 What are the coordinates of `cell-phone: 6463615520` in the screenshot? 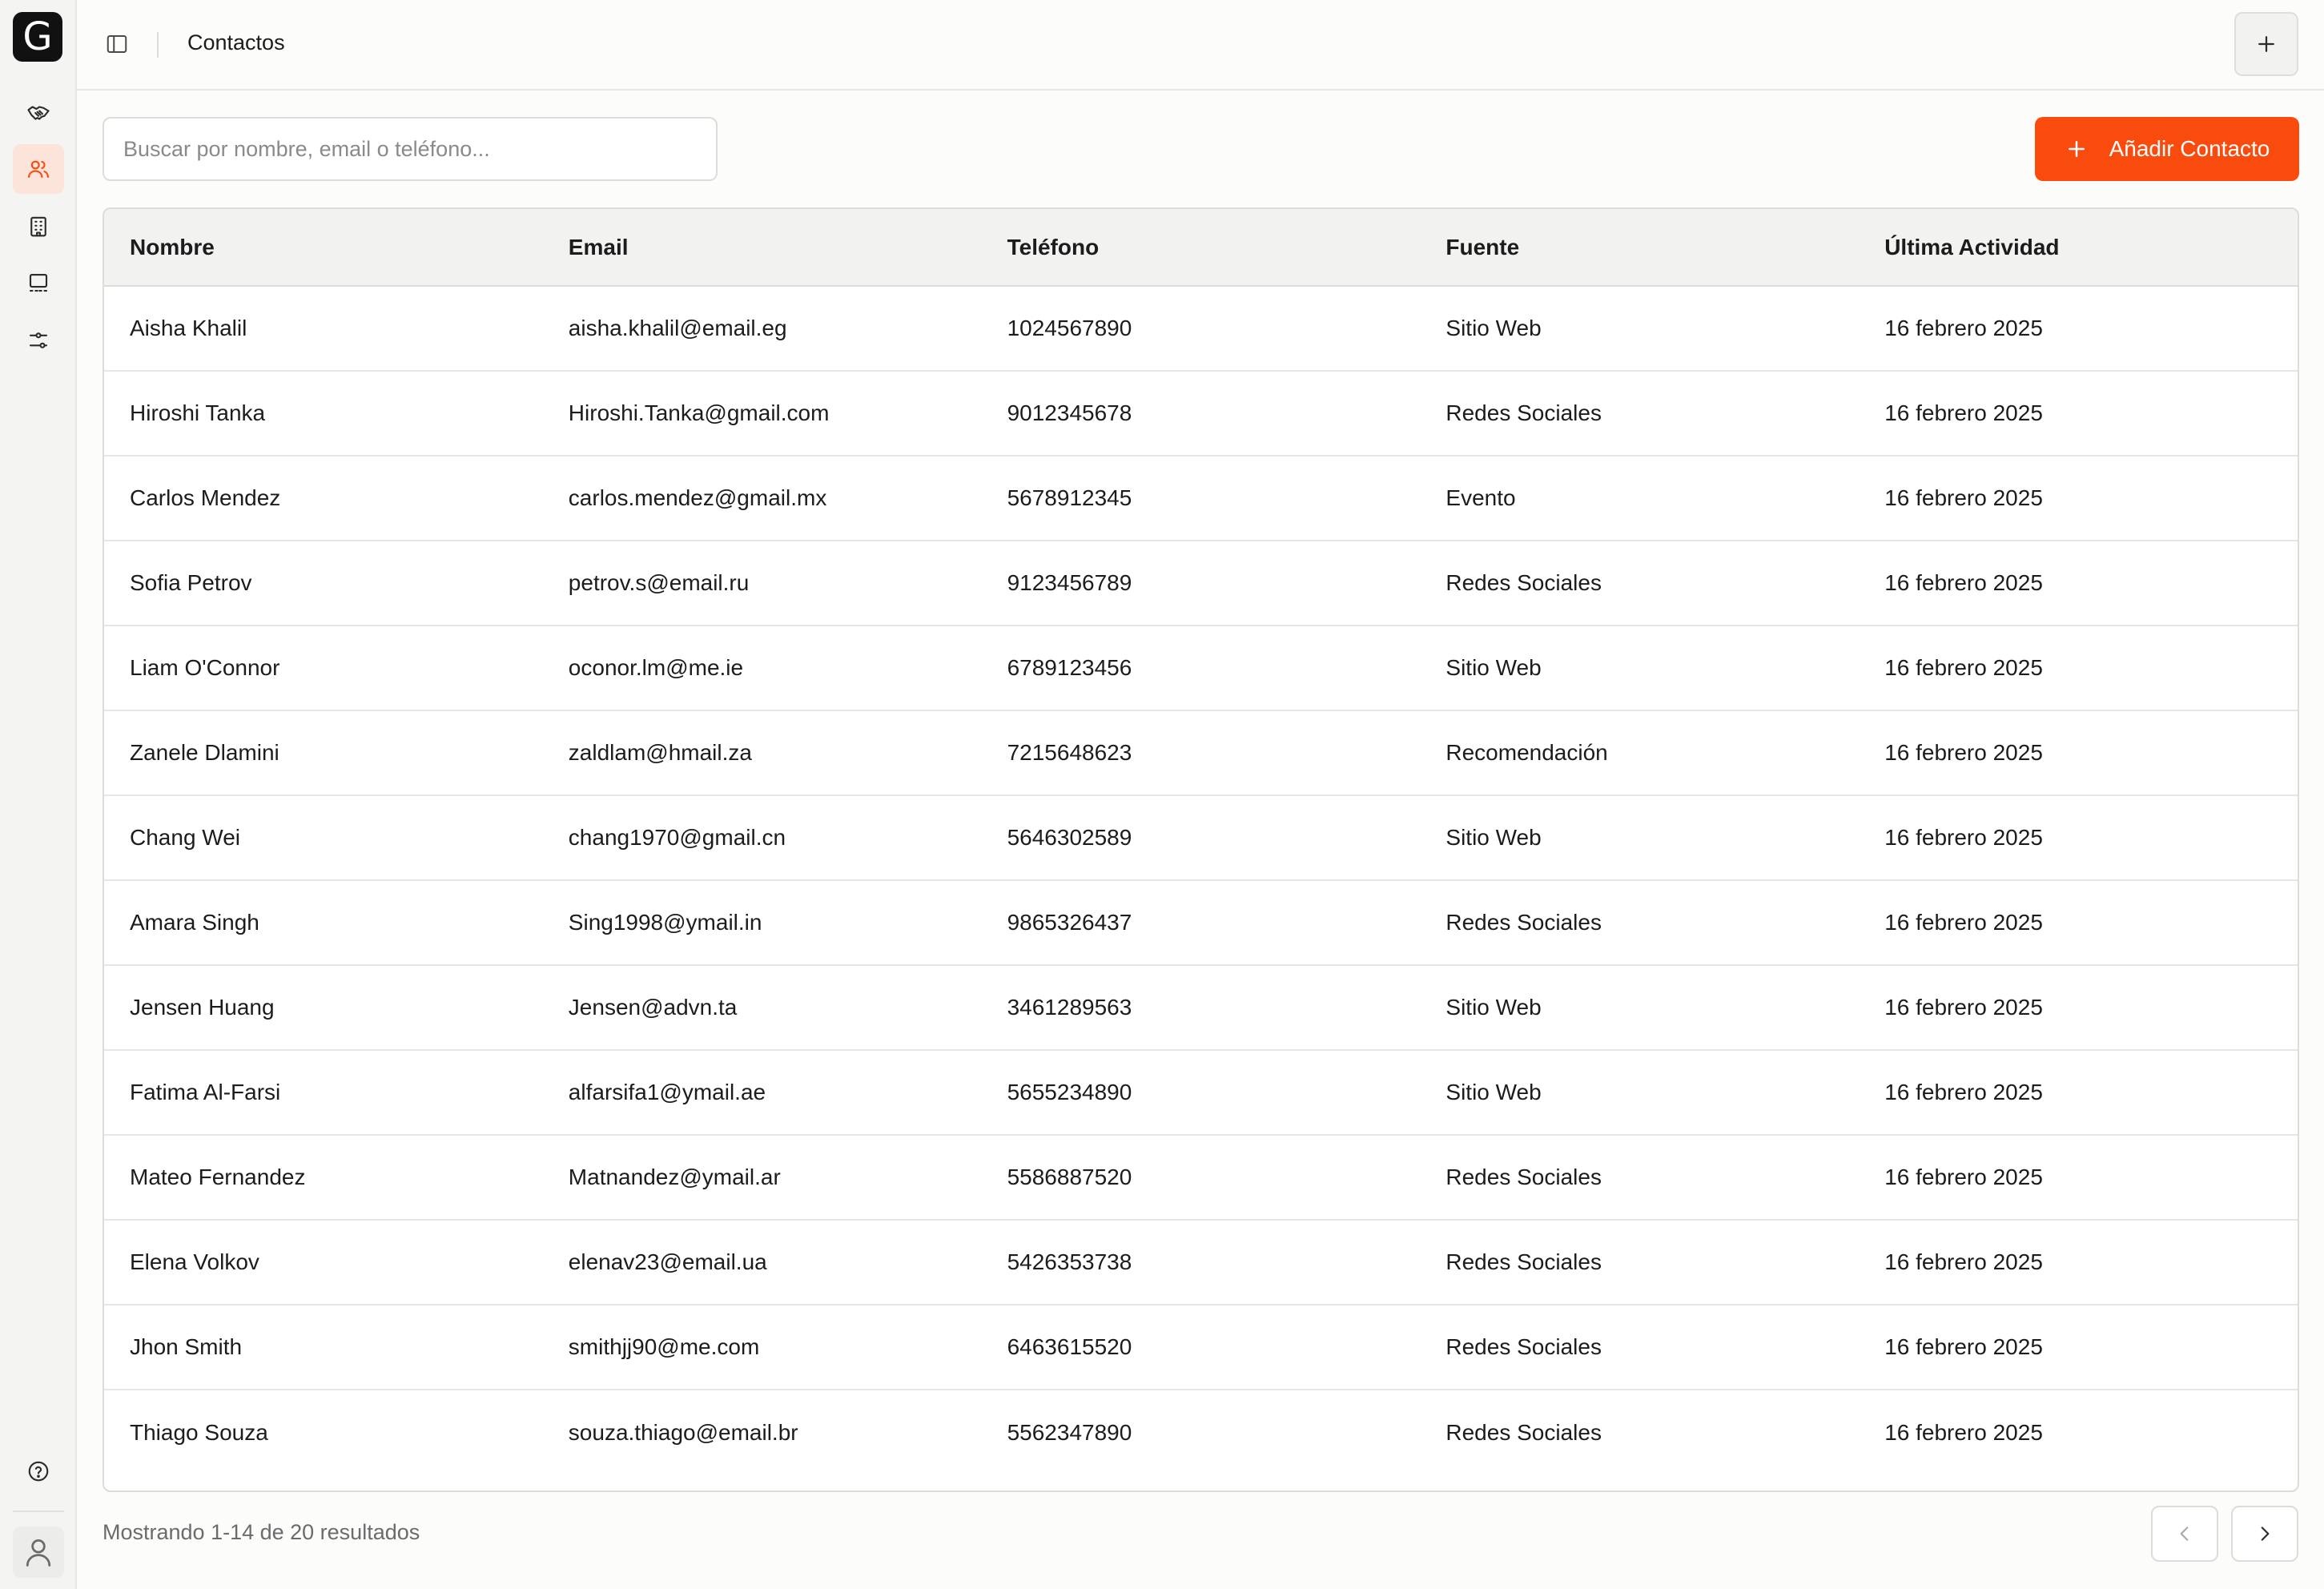 It's located at (1201, 1347).